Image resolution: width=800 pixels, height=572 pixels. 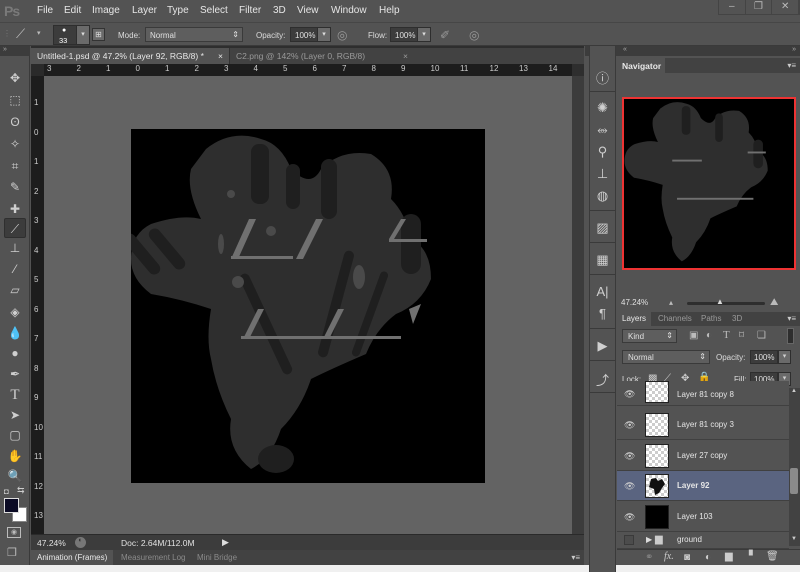 What do you see at coordinates (6, 491) in the screenshot?
I see `default-colors-icon: ◘` at bounding box center [6, 491].